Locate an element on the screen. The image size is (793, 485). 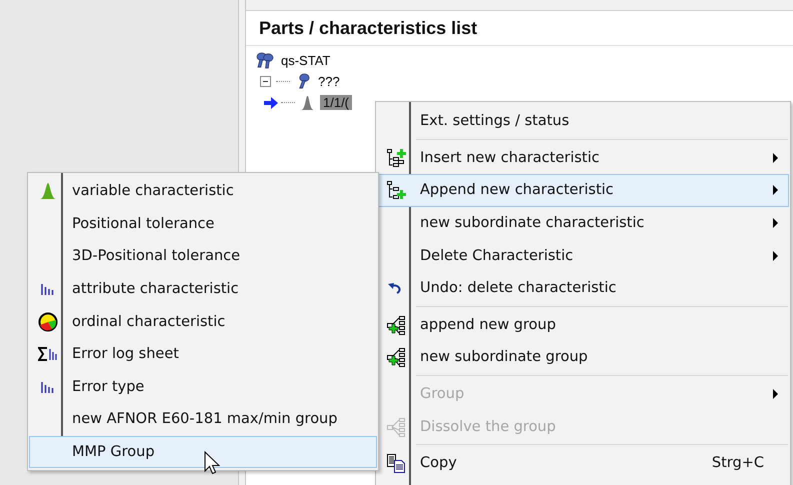
menu-item: append new group is located at coordinates (583, 325).